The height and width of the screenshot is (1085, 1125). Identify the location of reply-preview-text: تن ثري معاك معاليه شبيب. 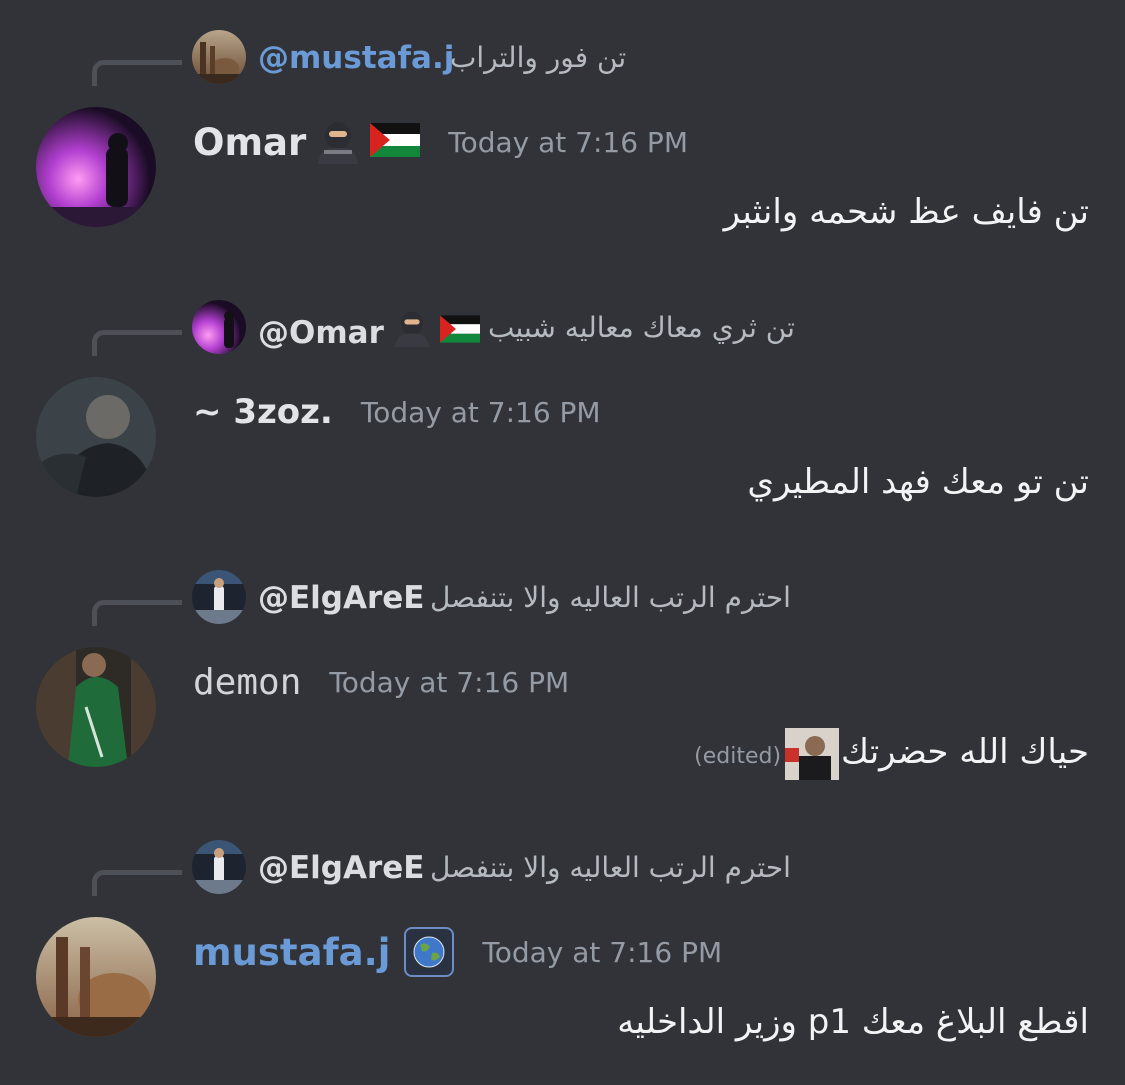
(641, 328).